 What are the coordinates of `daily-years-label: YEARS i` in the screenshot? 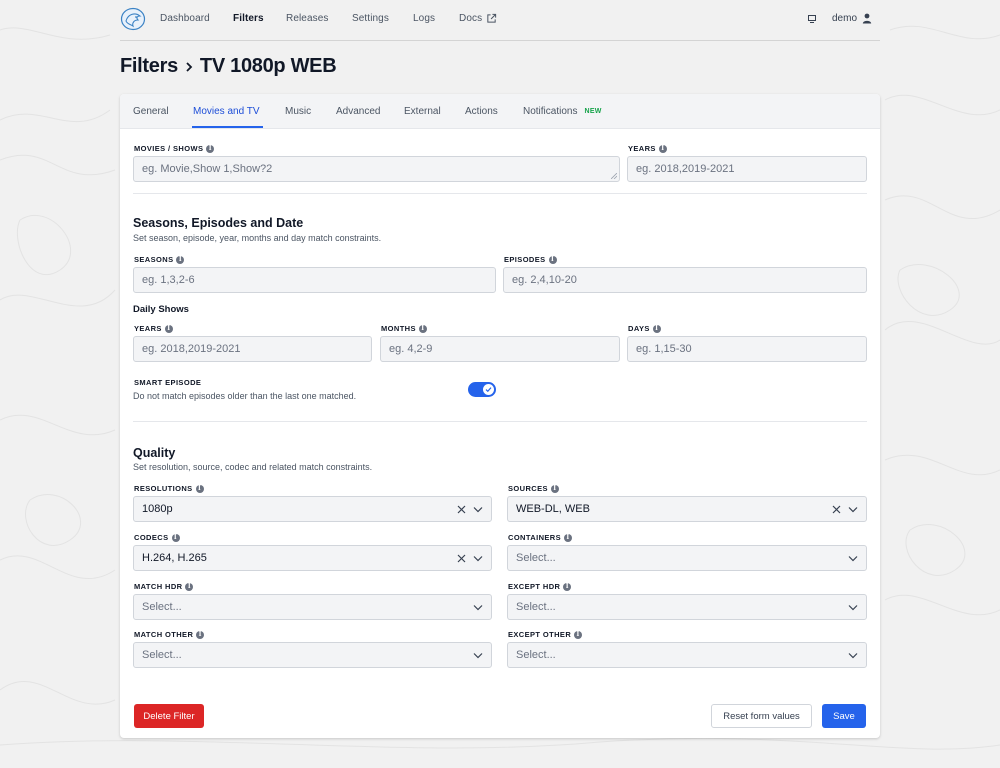 It's located at (153, 328).